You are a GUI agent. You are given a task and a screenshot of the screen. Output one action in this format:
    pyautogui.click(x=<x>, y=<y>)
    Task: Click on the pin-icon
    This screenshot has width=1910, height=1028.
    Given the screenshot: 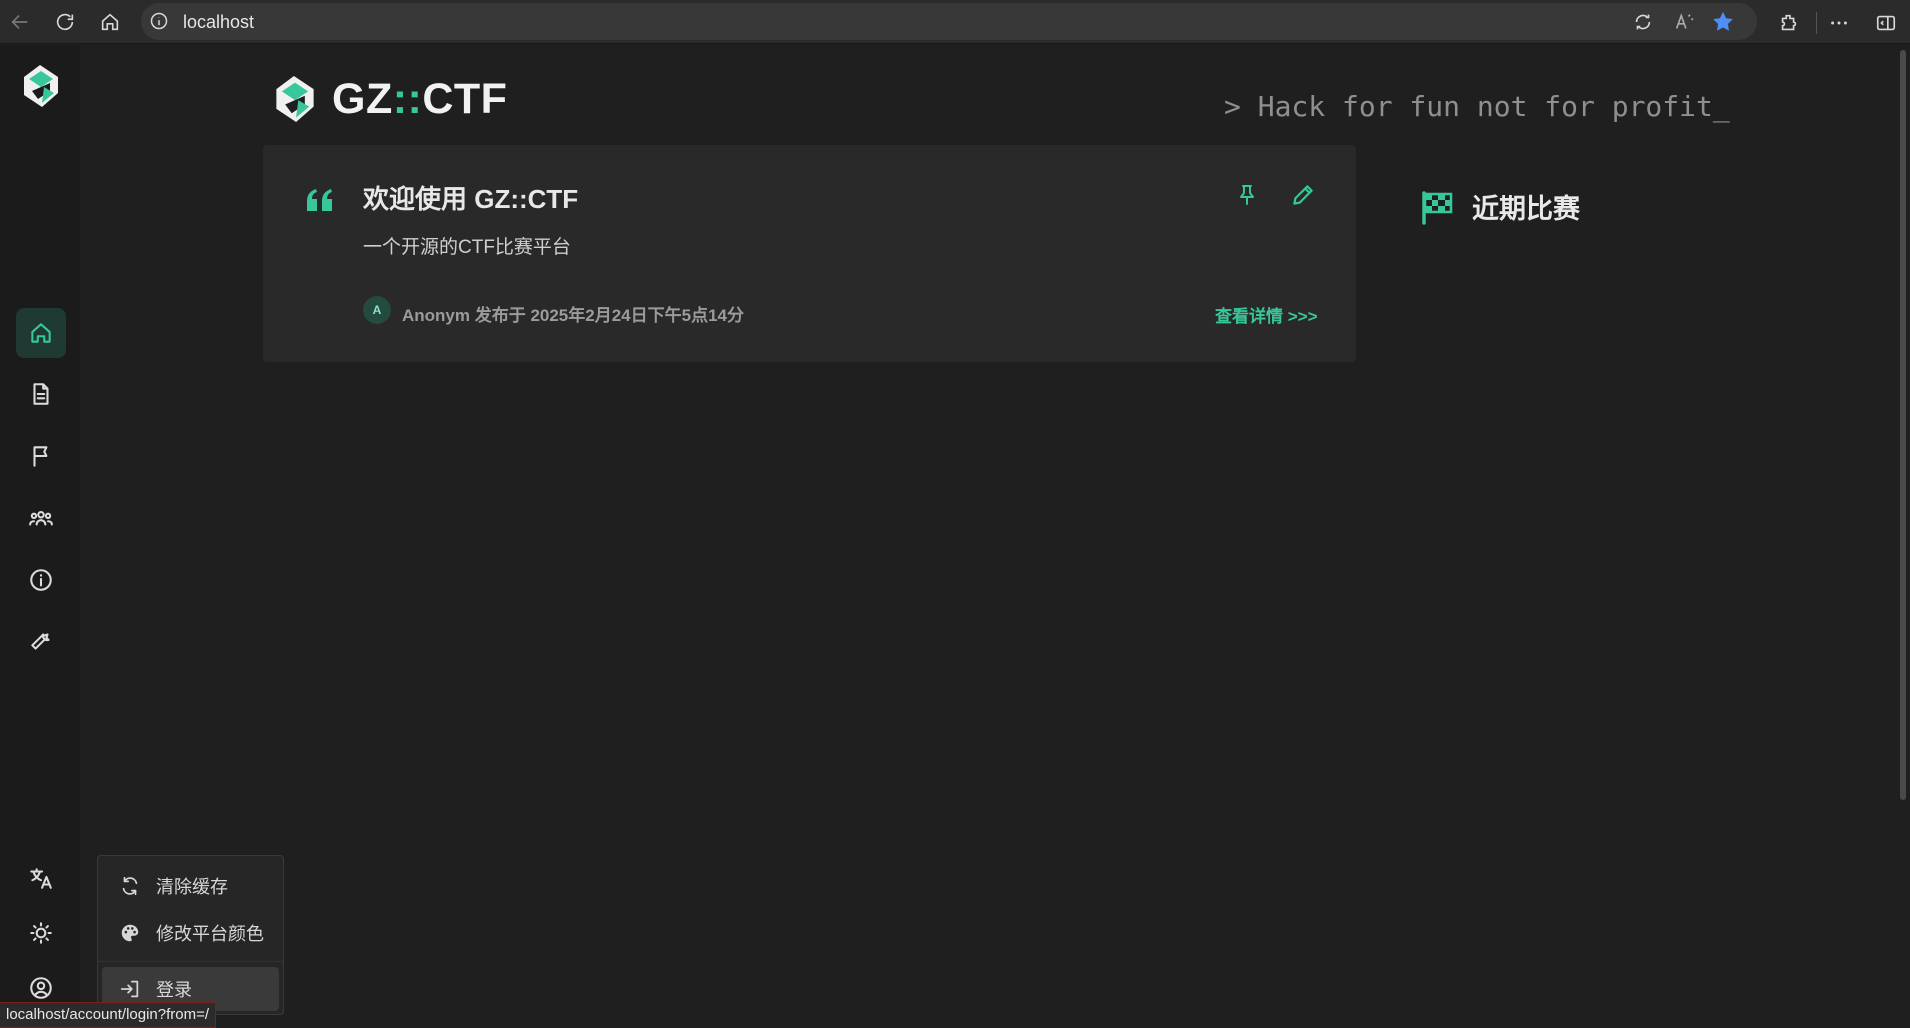 What is the action you would take?
    pyautogui.click(x=1247, y=195)
    